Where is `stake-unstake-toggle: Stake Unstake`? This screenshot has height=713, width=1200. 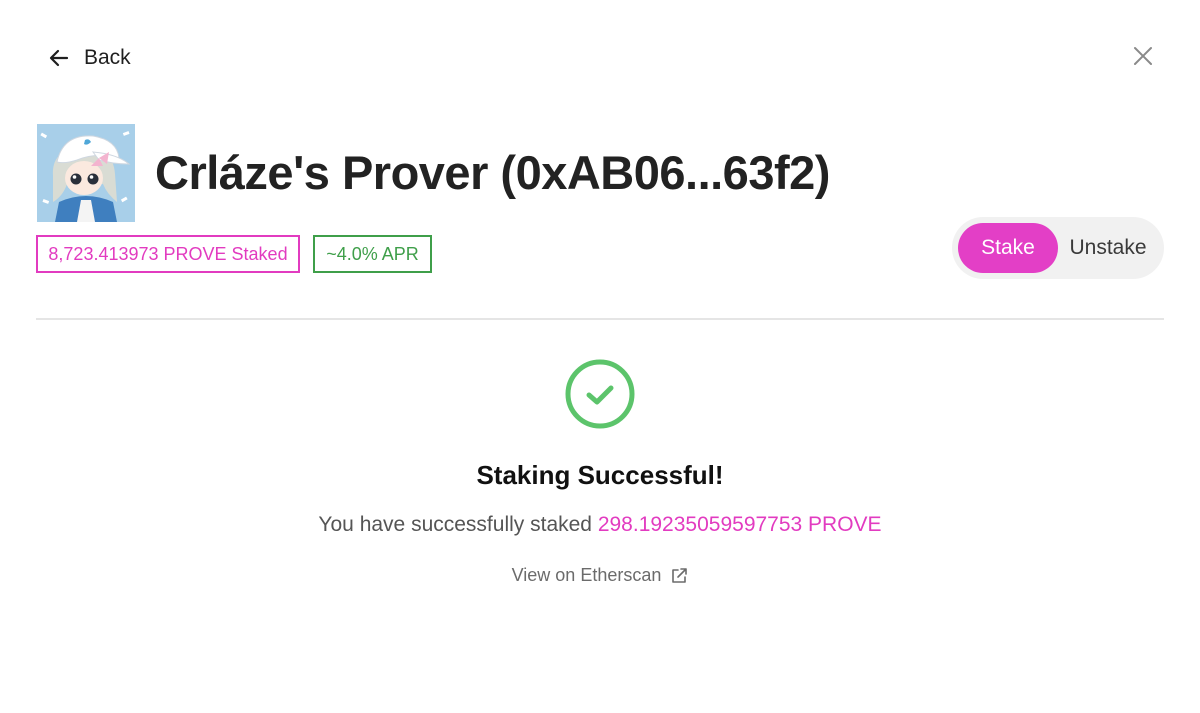
stake-unstake-toggle: Stake Unstake is located at coordinates (1058, 248).